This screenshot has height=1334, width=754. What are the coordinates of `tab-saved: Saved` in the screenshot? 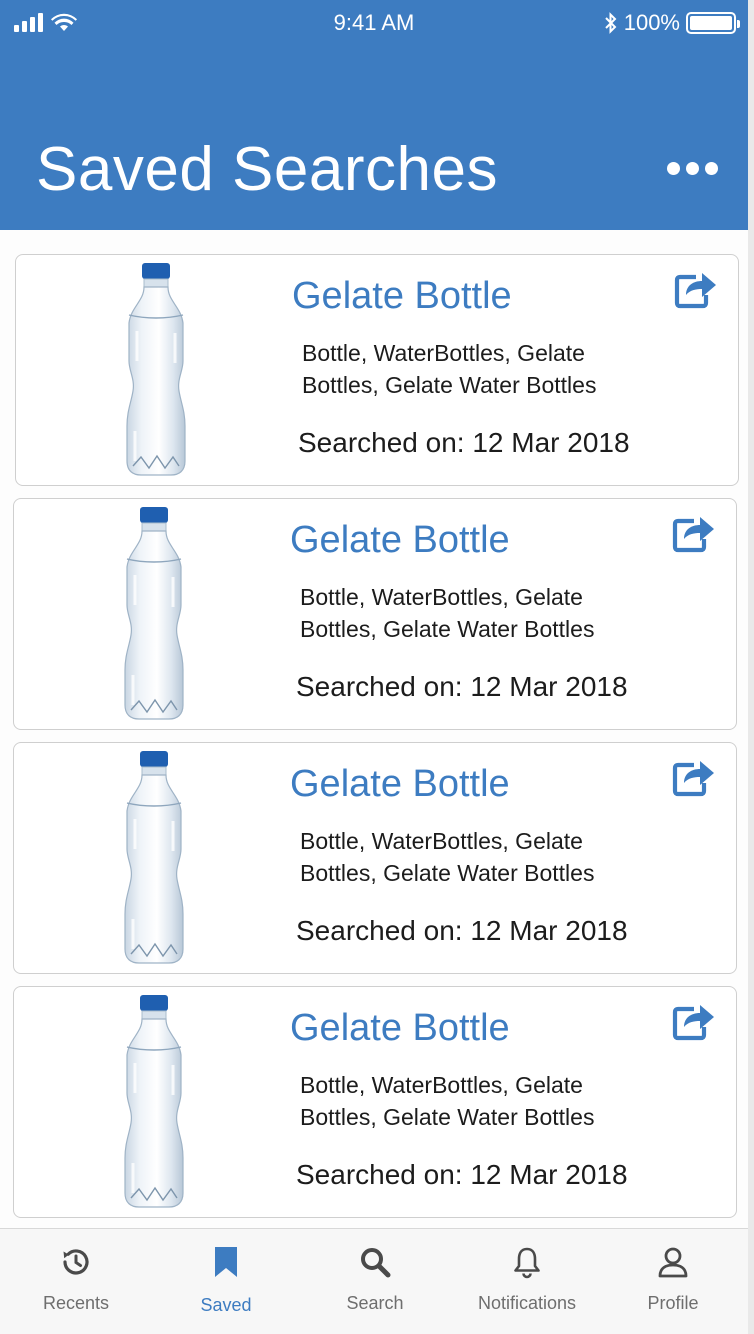 It's located at (226, 1281).